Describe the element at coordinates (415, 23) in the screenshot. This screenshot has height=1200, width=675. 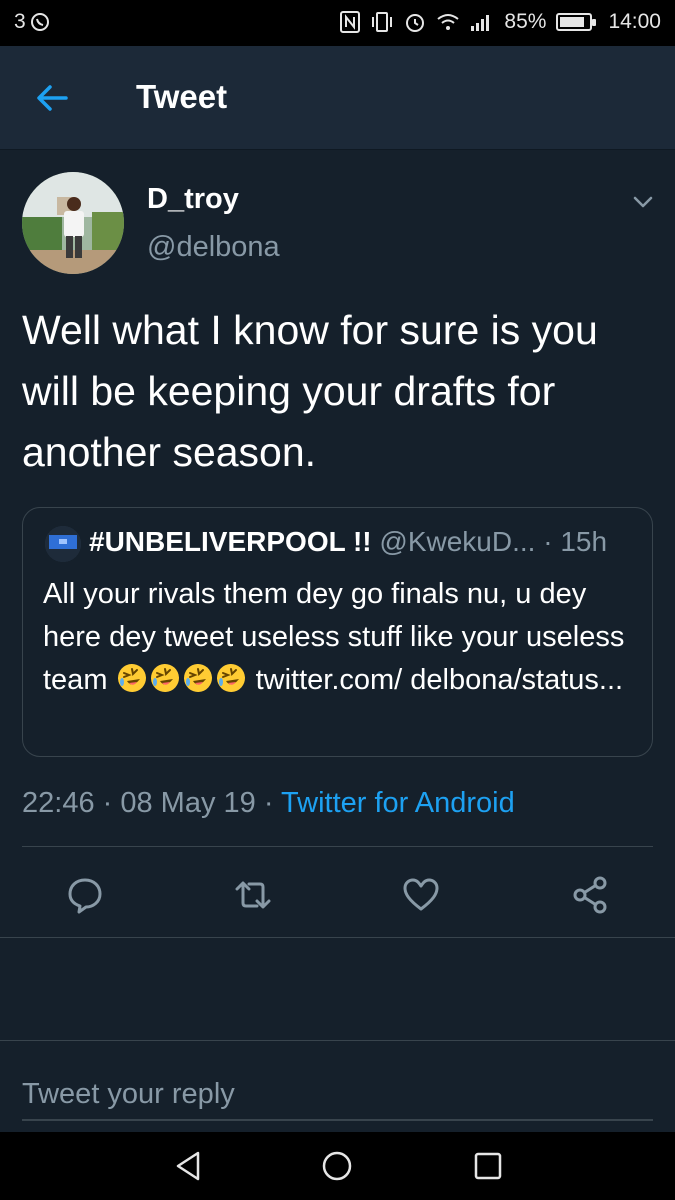
I see `alarm-icon` at that location.